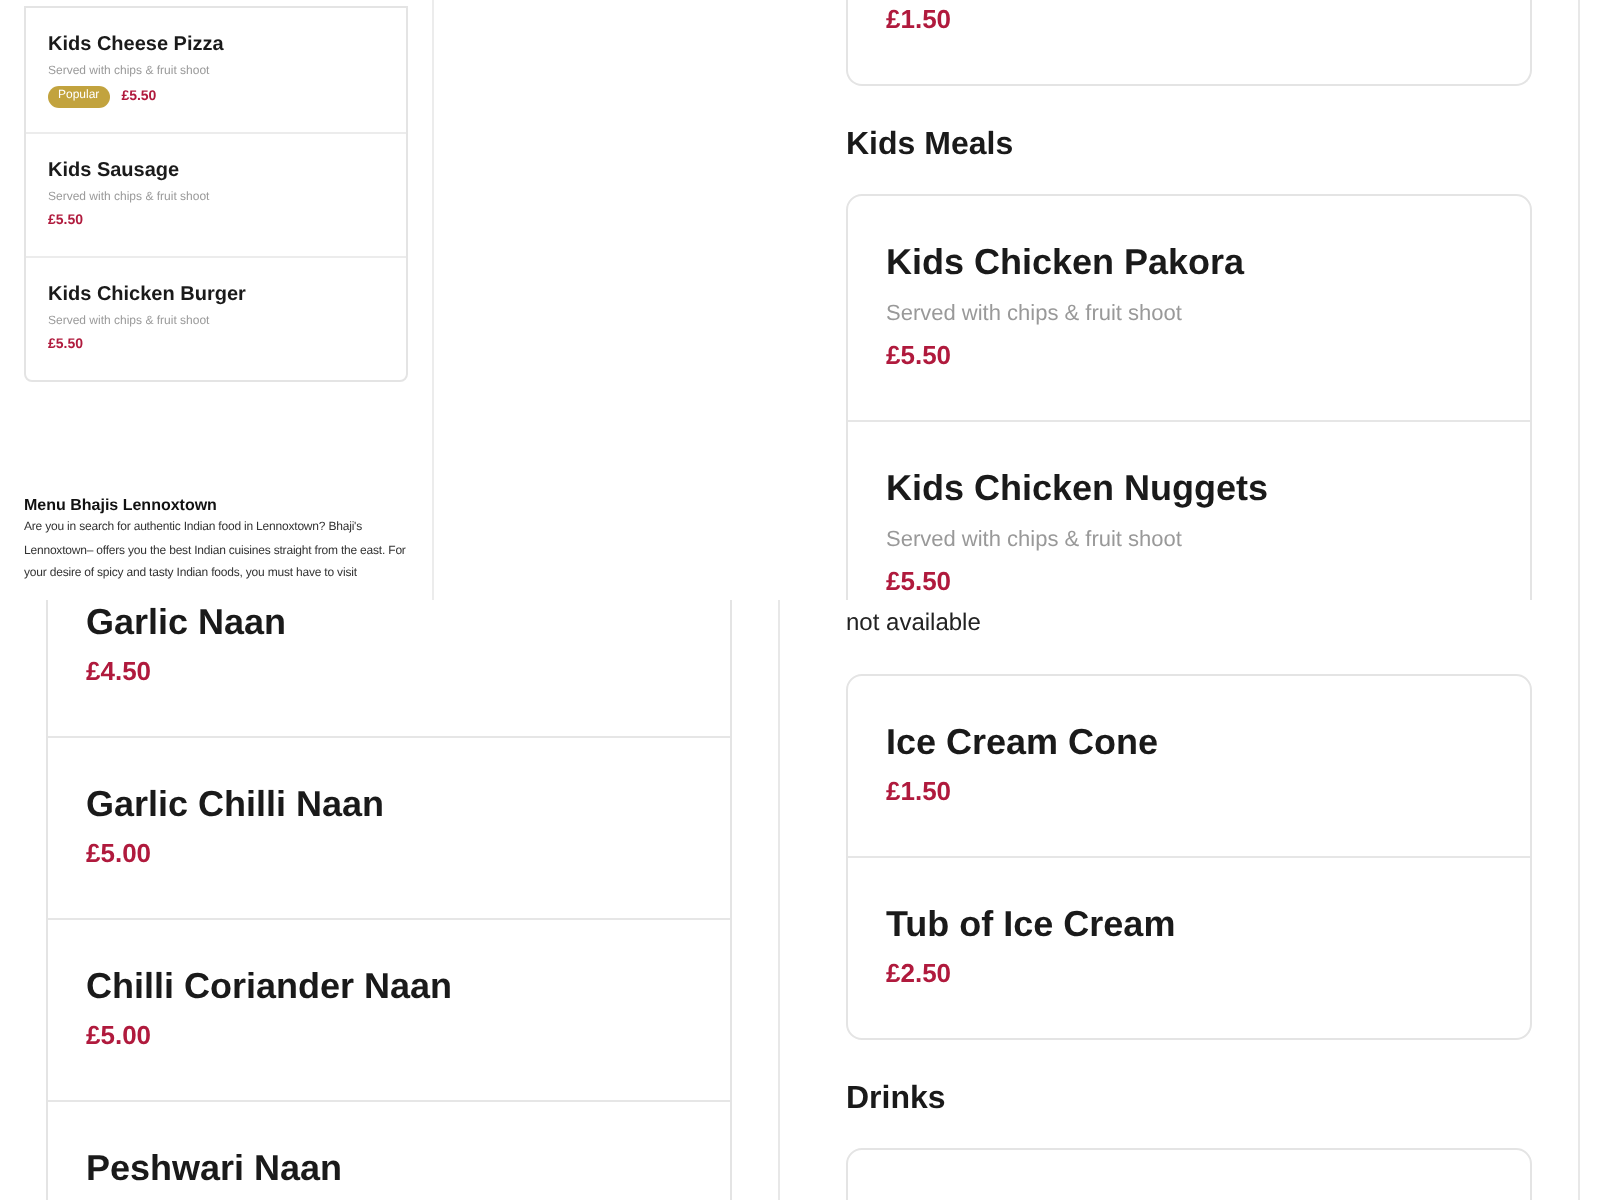  Describe the element at coordinates (148, 295) in the screenshot. I see `item-name: Kids Chicken Burger` at that location.